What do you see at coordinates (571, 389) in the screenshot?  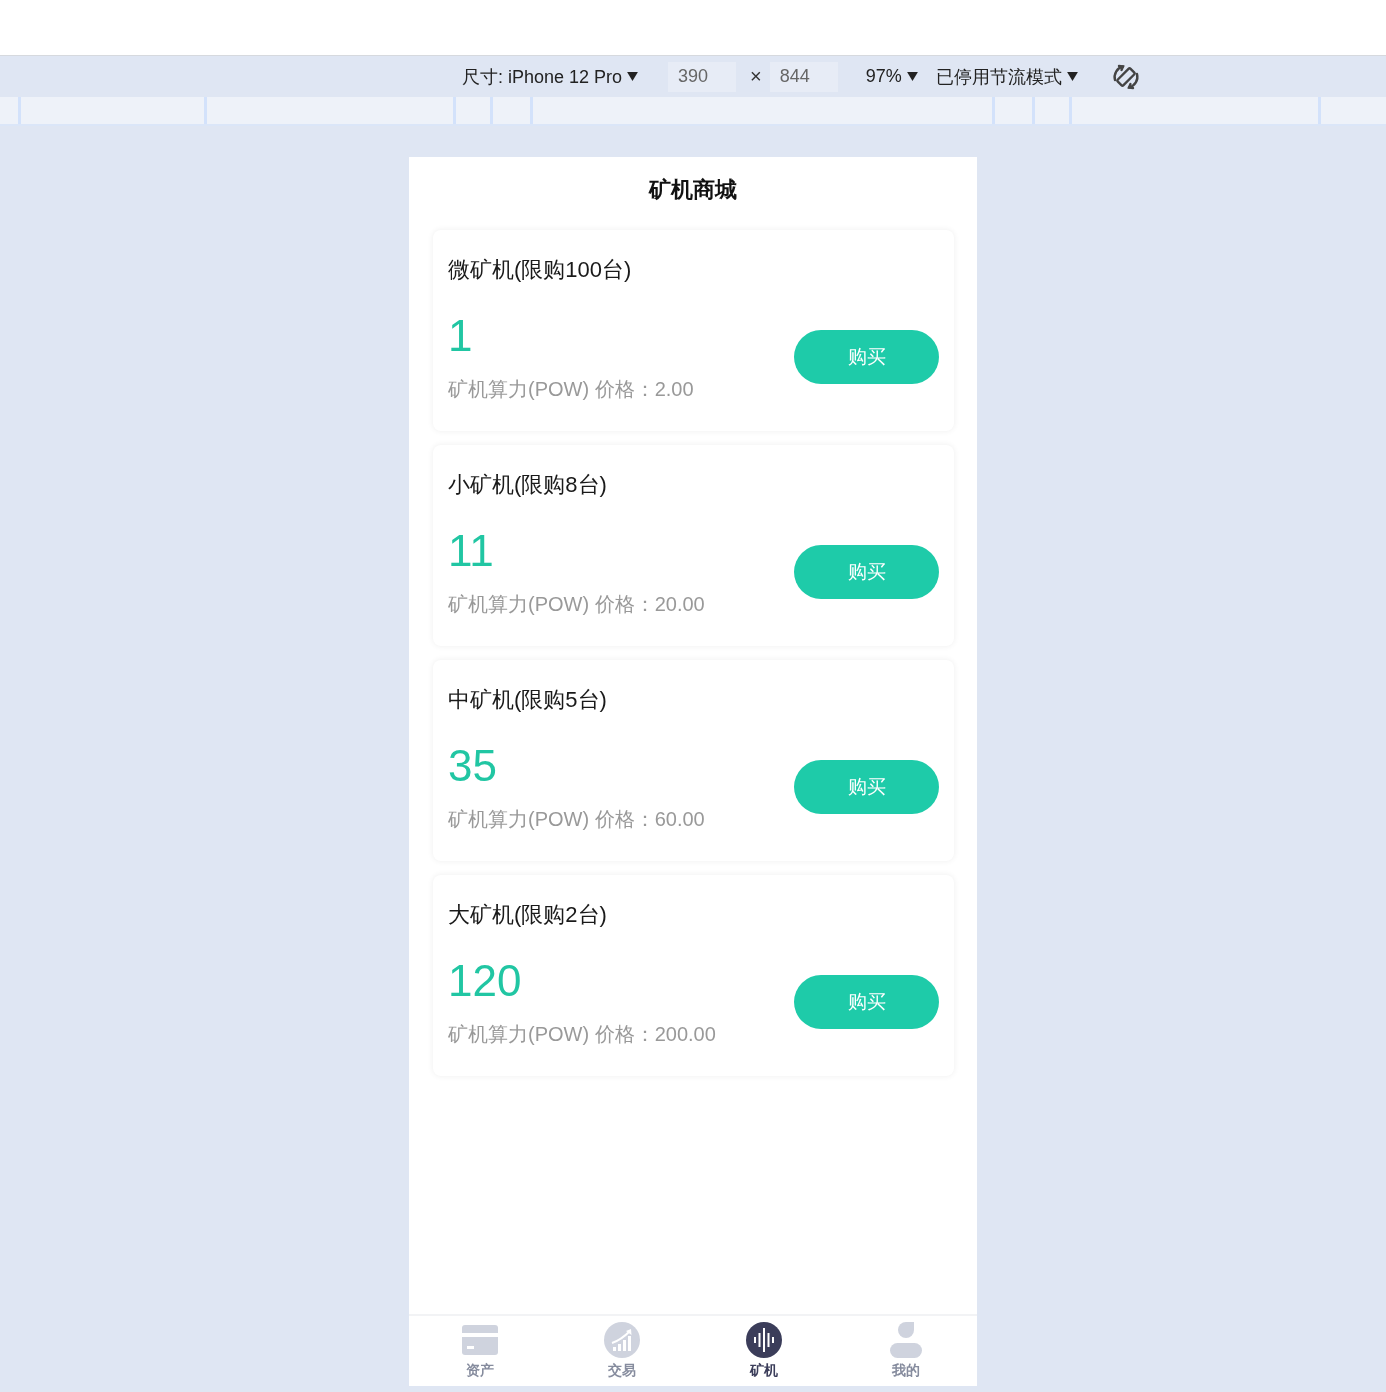 I see `price-text: 矿机算力(POW) 价格：2.00` at bounding box center [571, 389].